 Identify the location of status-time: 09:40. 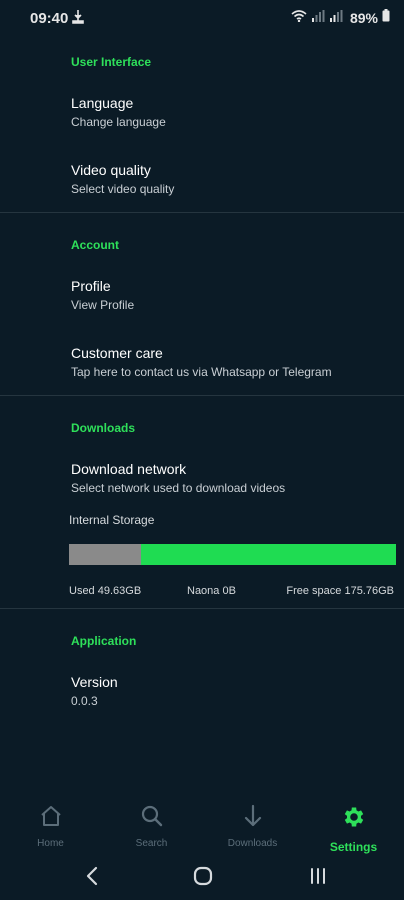
(49, 18).